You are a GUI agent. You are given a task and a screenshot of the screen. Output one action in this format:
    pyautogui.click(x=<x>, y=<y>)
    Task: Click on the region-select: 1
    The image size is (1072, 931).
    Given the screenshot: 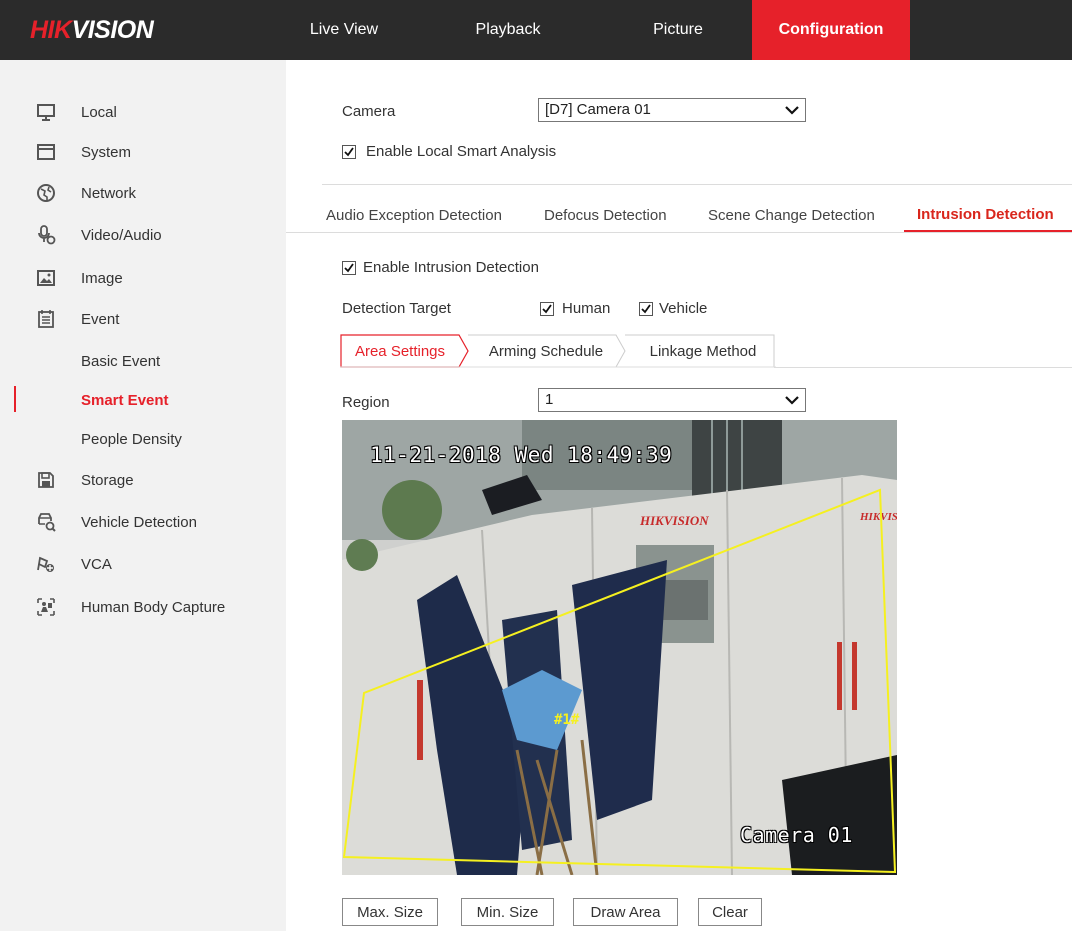 What is the action you would take?
    pyautogui.click(x=672, y=400)
    